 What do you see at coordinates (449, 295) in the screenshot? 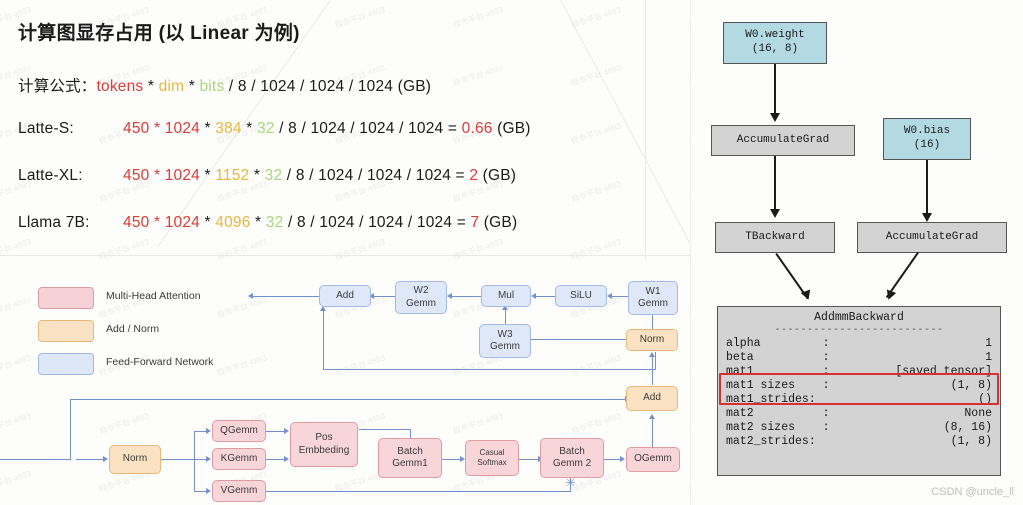
I see `arrow-mul-to-w2gemm` at bounding box center [449, 295].